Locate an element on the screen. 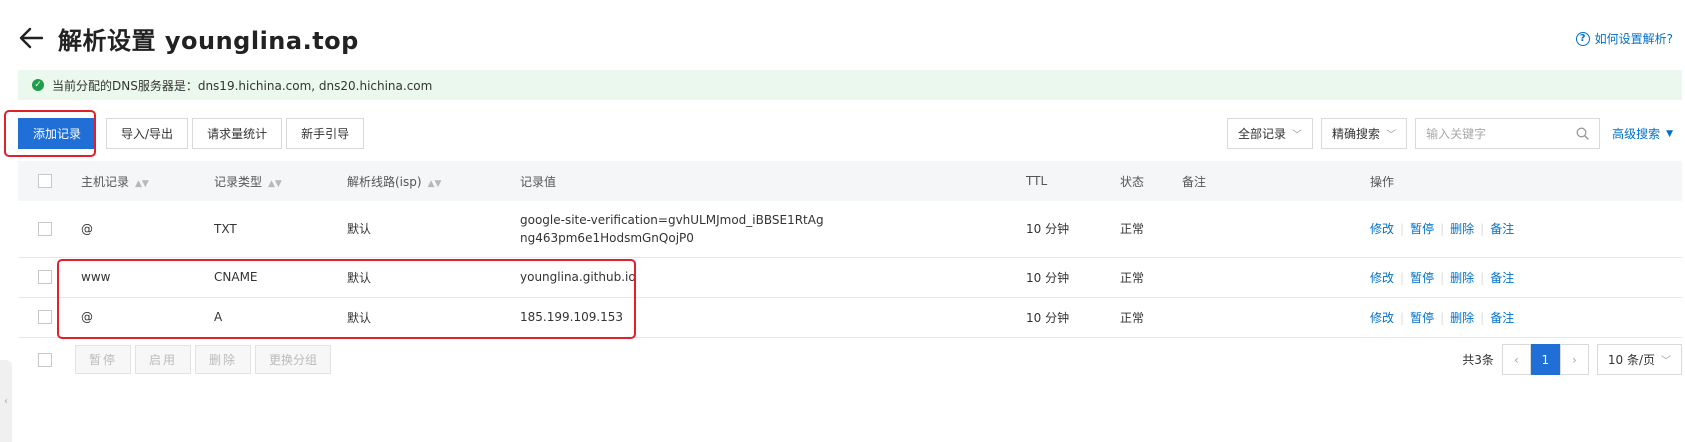 This screenshot has width=1685, height=442. batch-enable-button: 启用 is located at coordinates (163, 359).